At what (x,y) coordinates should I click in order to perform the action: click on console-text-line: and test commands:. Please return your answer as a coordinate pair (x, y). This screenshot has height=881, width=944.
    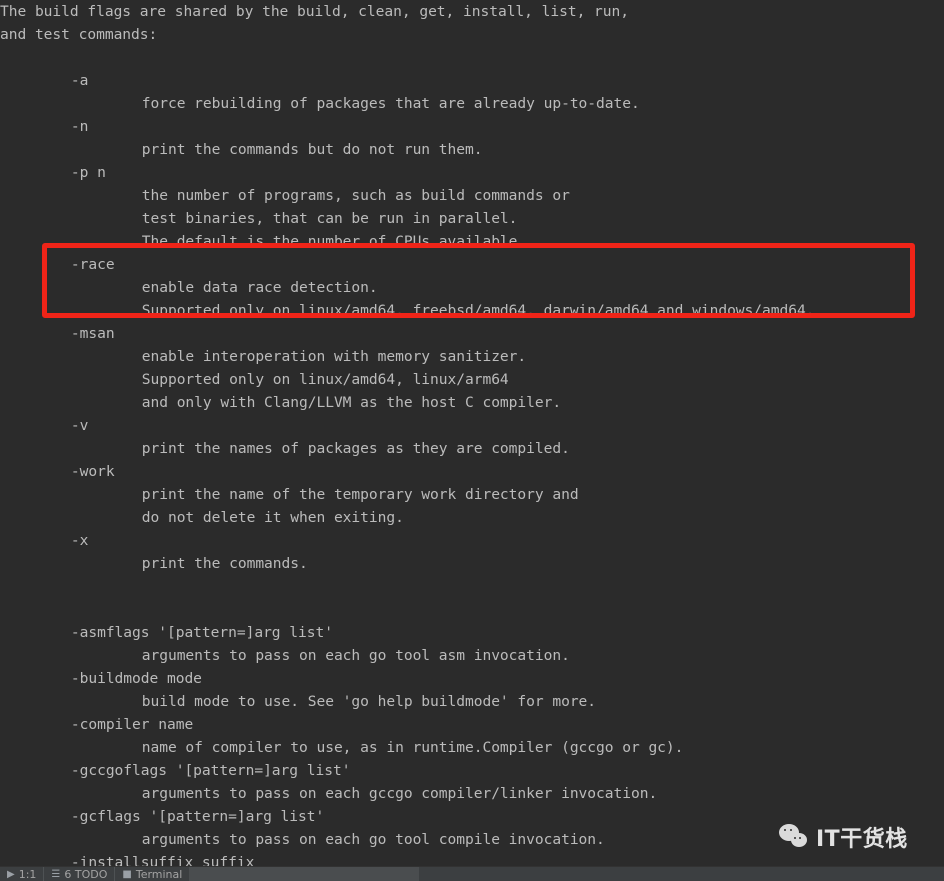
    Looking at the image, I should click on (79, 34).